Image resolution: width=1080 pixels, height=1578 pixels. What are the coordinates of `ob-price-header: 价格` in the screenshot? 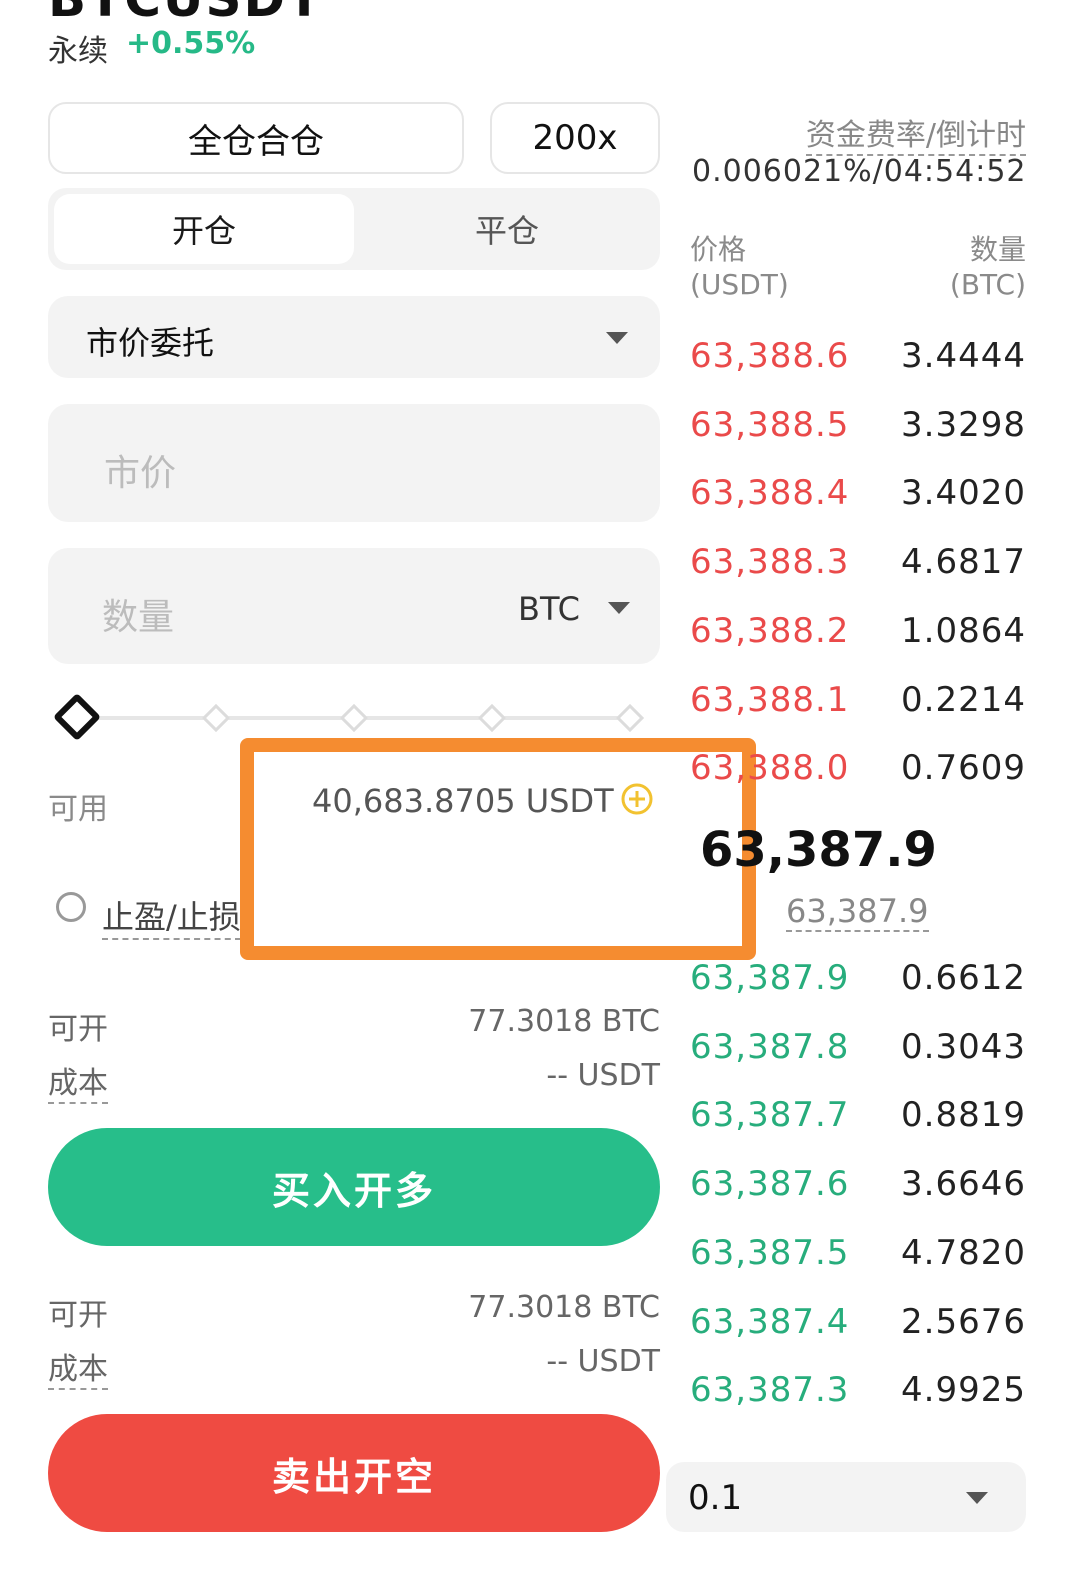 It's located at (718, 249).